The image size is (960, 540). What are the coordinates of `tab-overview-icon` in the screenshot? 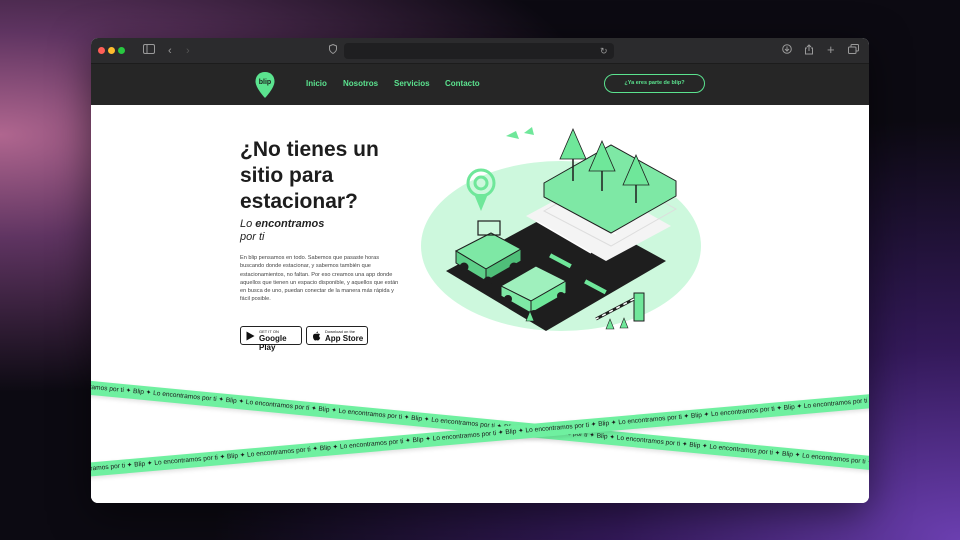 It's located at (853, 51).